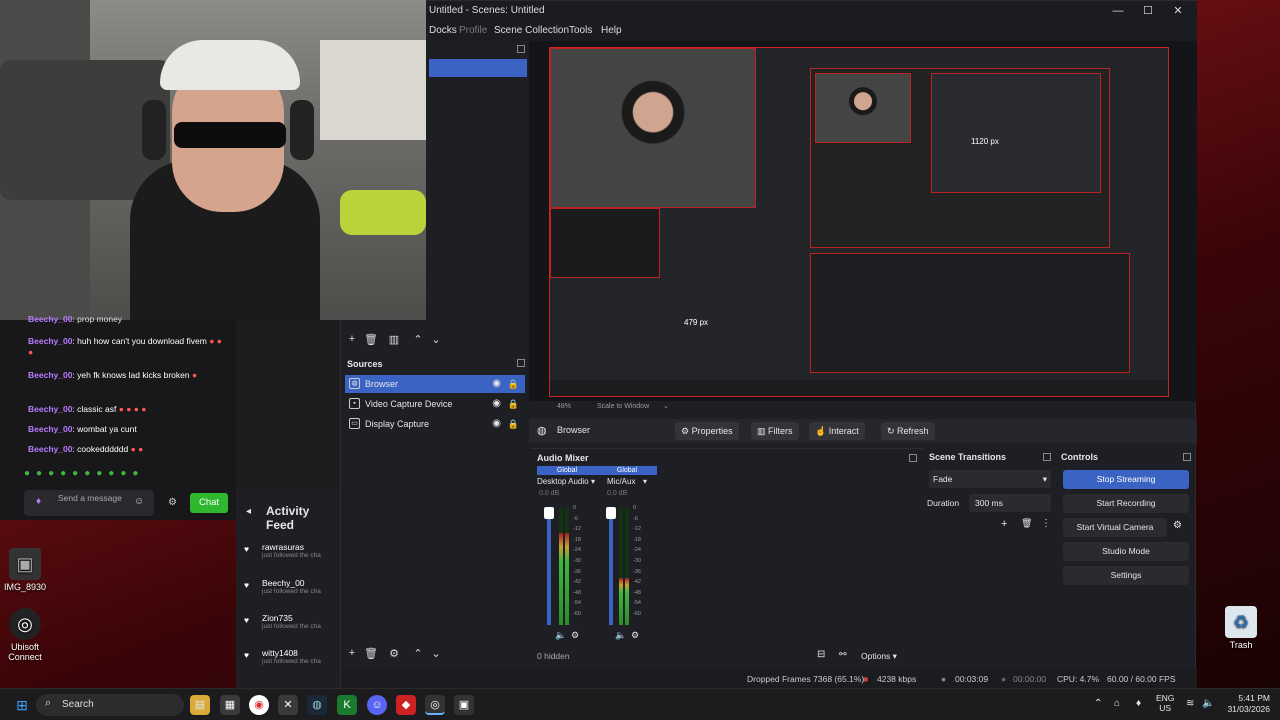 Image resolution: width=1280 pixels, height=720 pixels. I want to click on menu-docks: Docks, so click(443, 31).